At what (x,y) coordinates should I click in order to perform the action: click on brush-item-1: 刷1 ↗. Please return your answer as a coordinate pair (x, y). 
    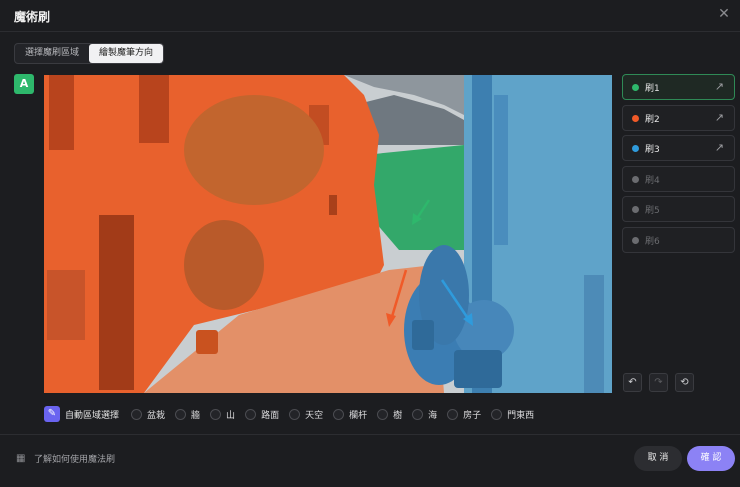
    Looking at the image, I should click on (678, 87).